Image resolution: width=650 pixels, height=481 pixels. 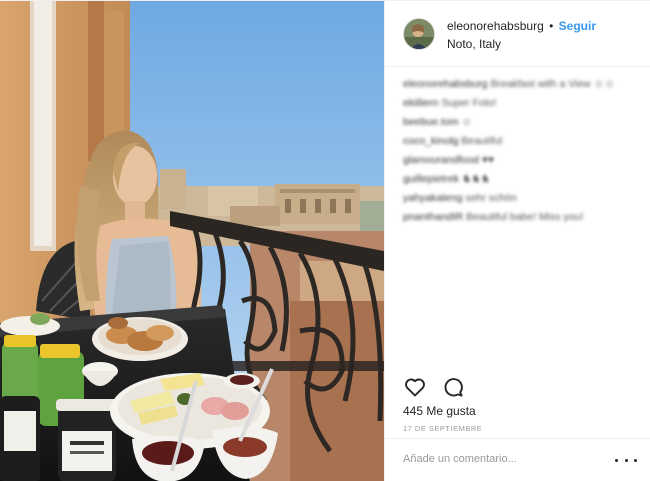 I want to click on comment-text: Beautiful, so click(x=482, y=141).